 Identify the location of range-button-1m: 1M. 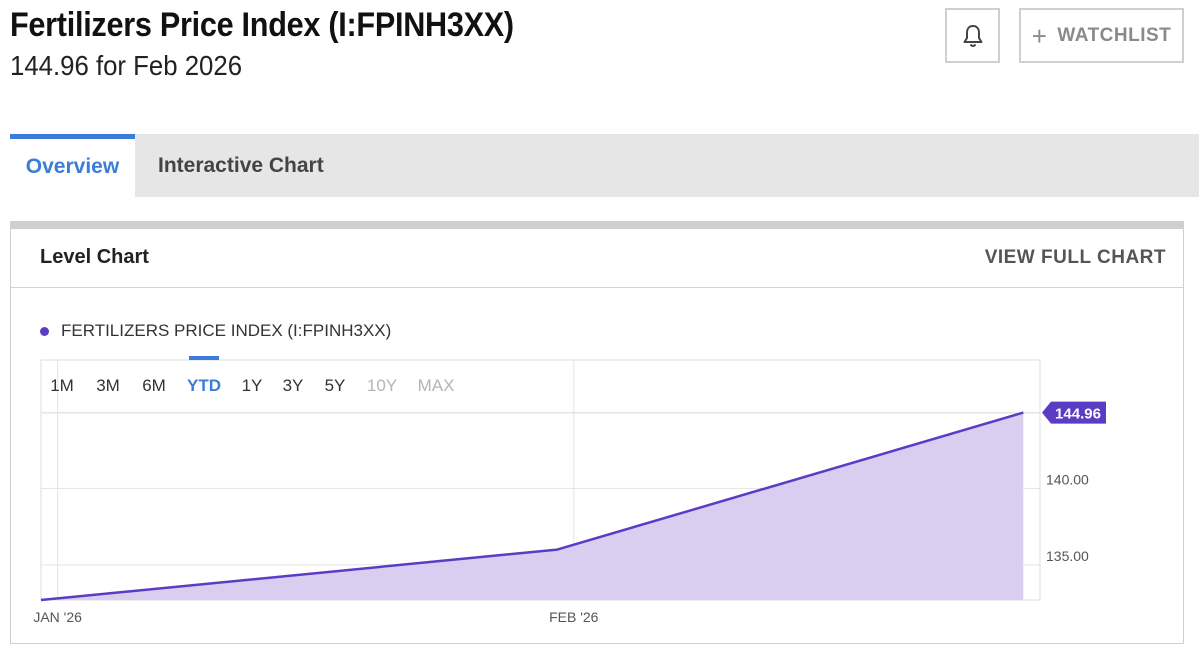
(62, 385).